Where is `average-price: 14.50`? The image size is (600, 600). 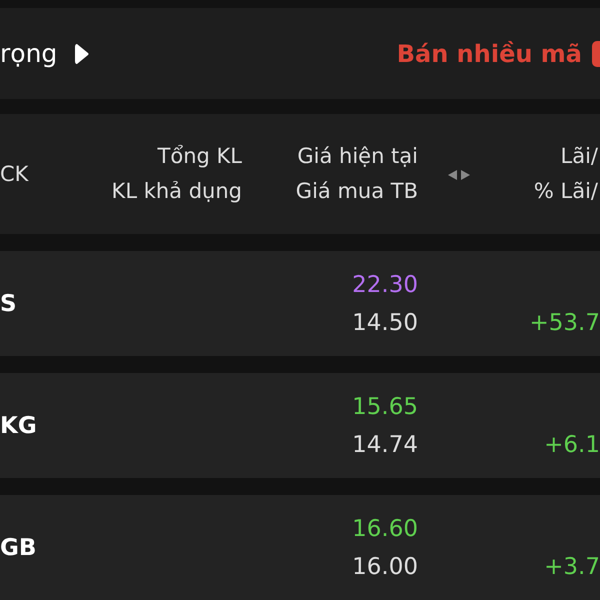
average-price: 14.50 is located at coordinates (385, 323).